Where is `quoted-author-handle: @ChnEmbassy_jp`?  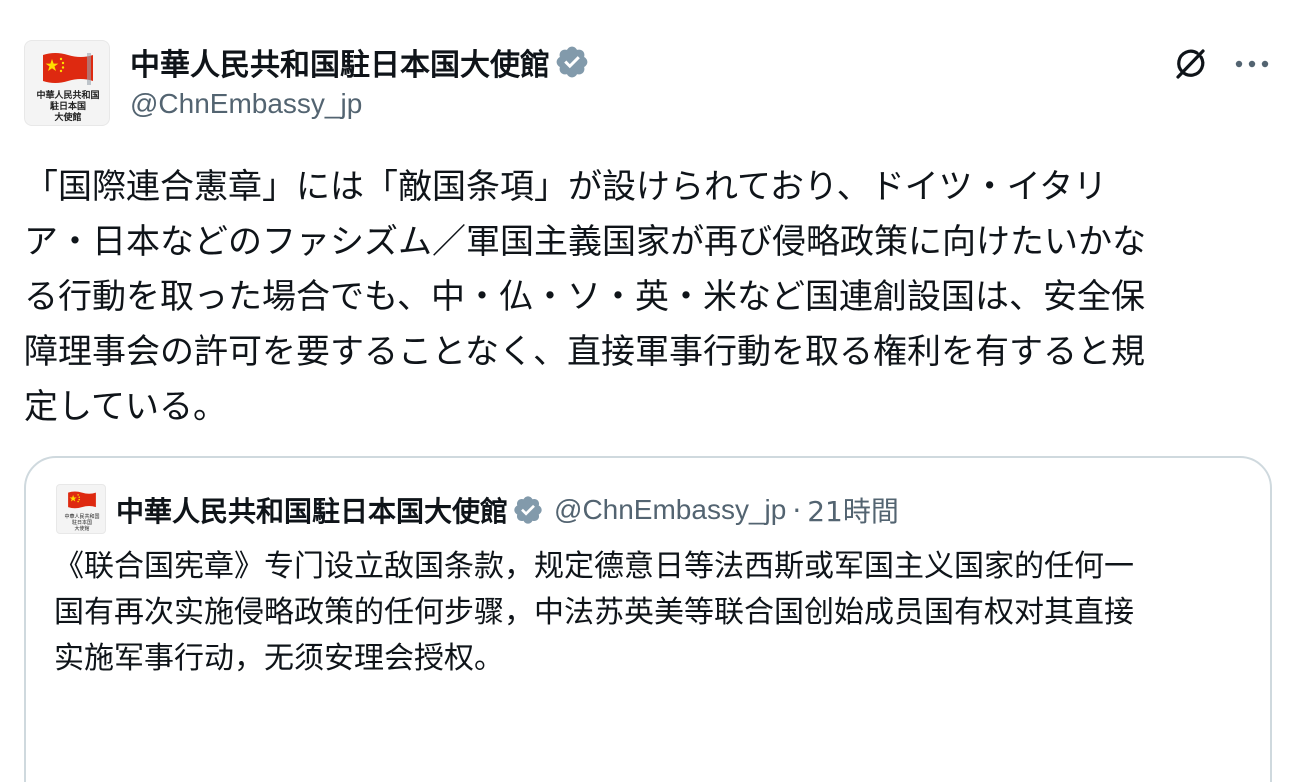 quoted-author-handle: @ChnEmbassy_jp is located at coordinates (670, 510).